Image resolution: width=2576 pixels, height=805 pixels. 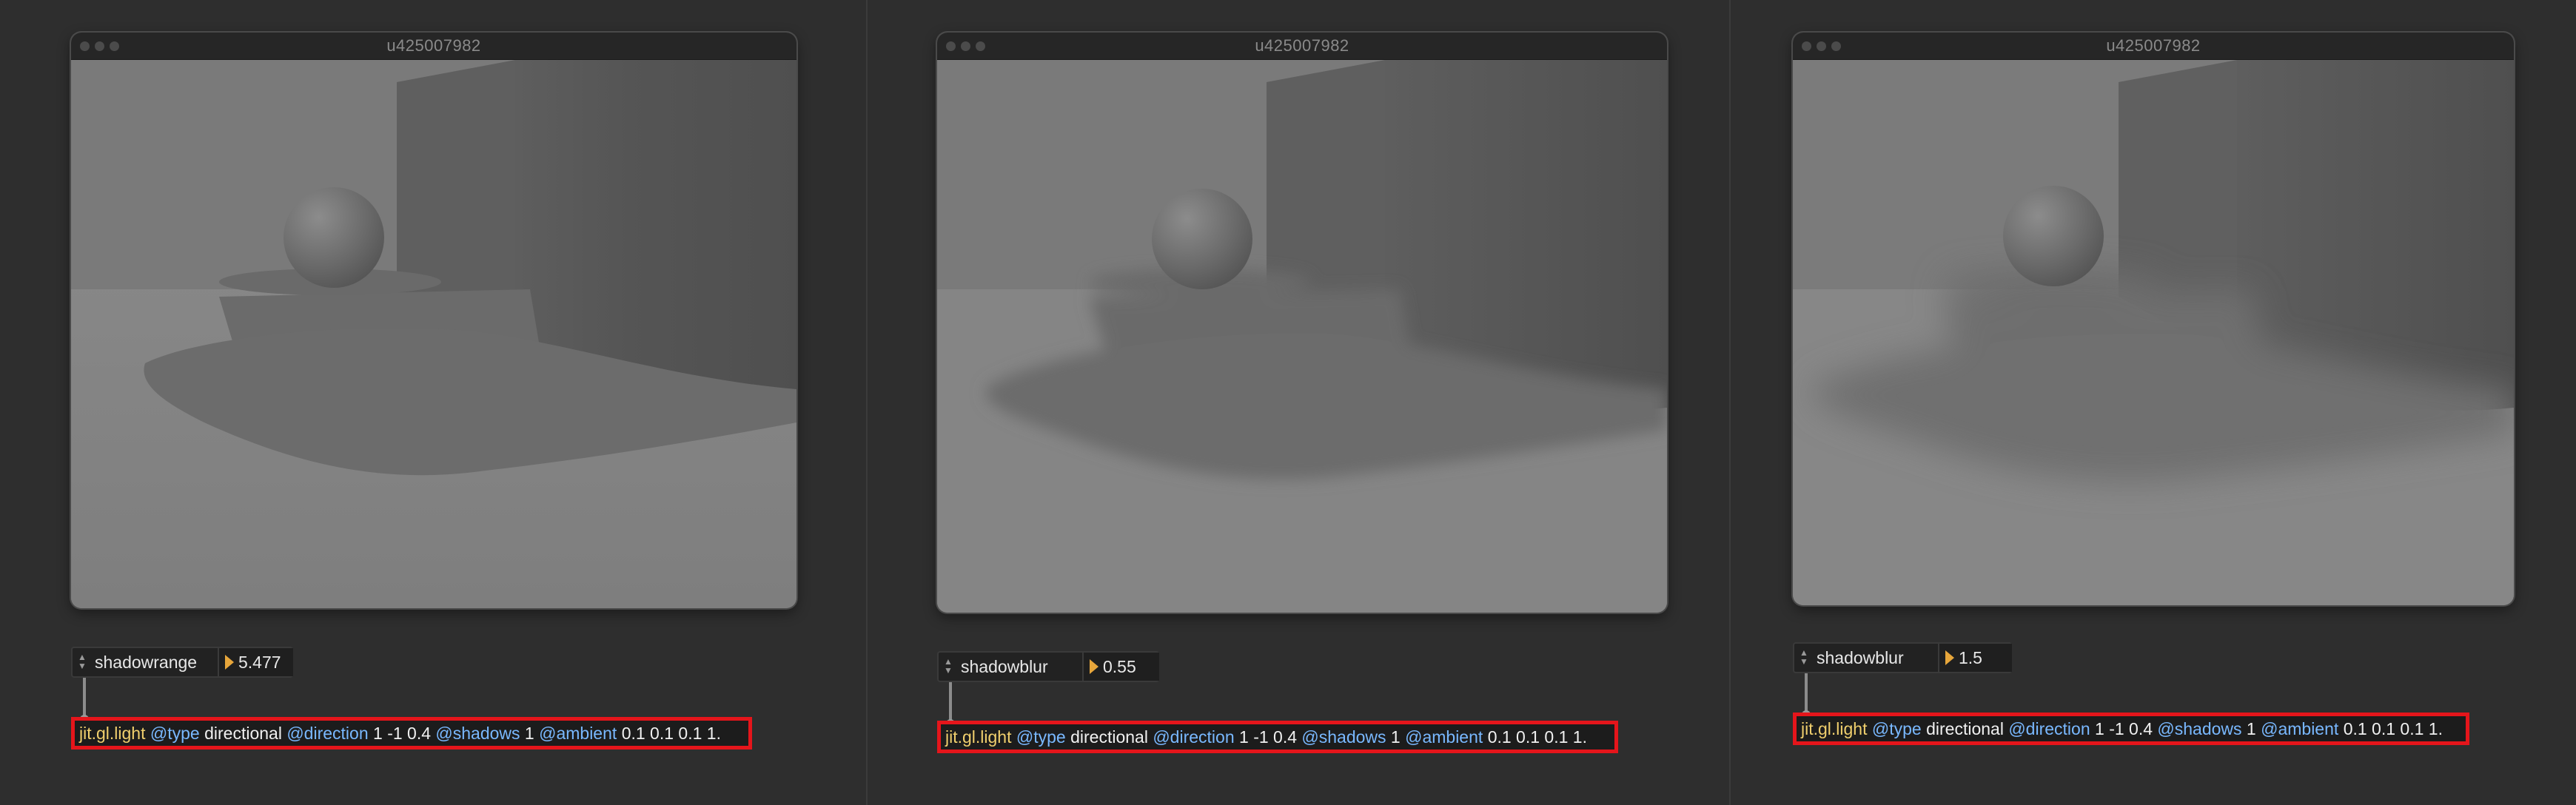 I want to click on number-box: 5.477, so click(x=255, y=662).